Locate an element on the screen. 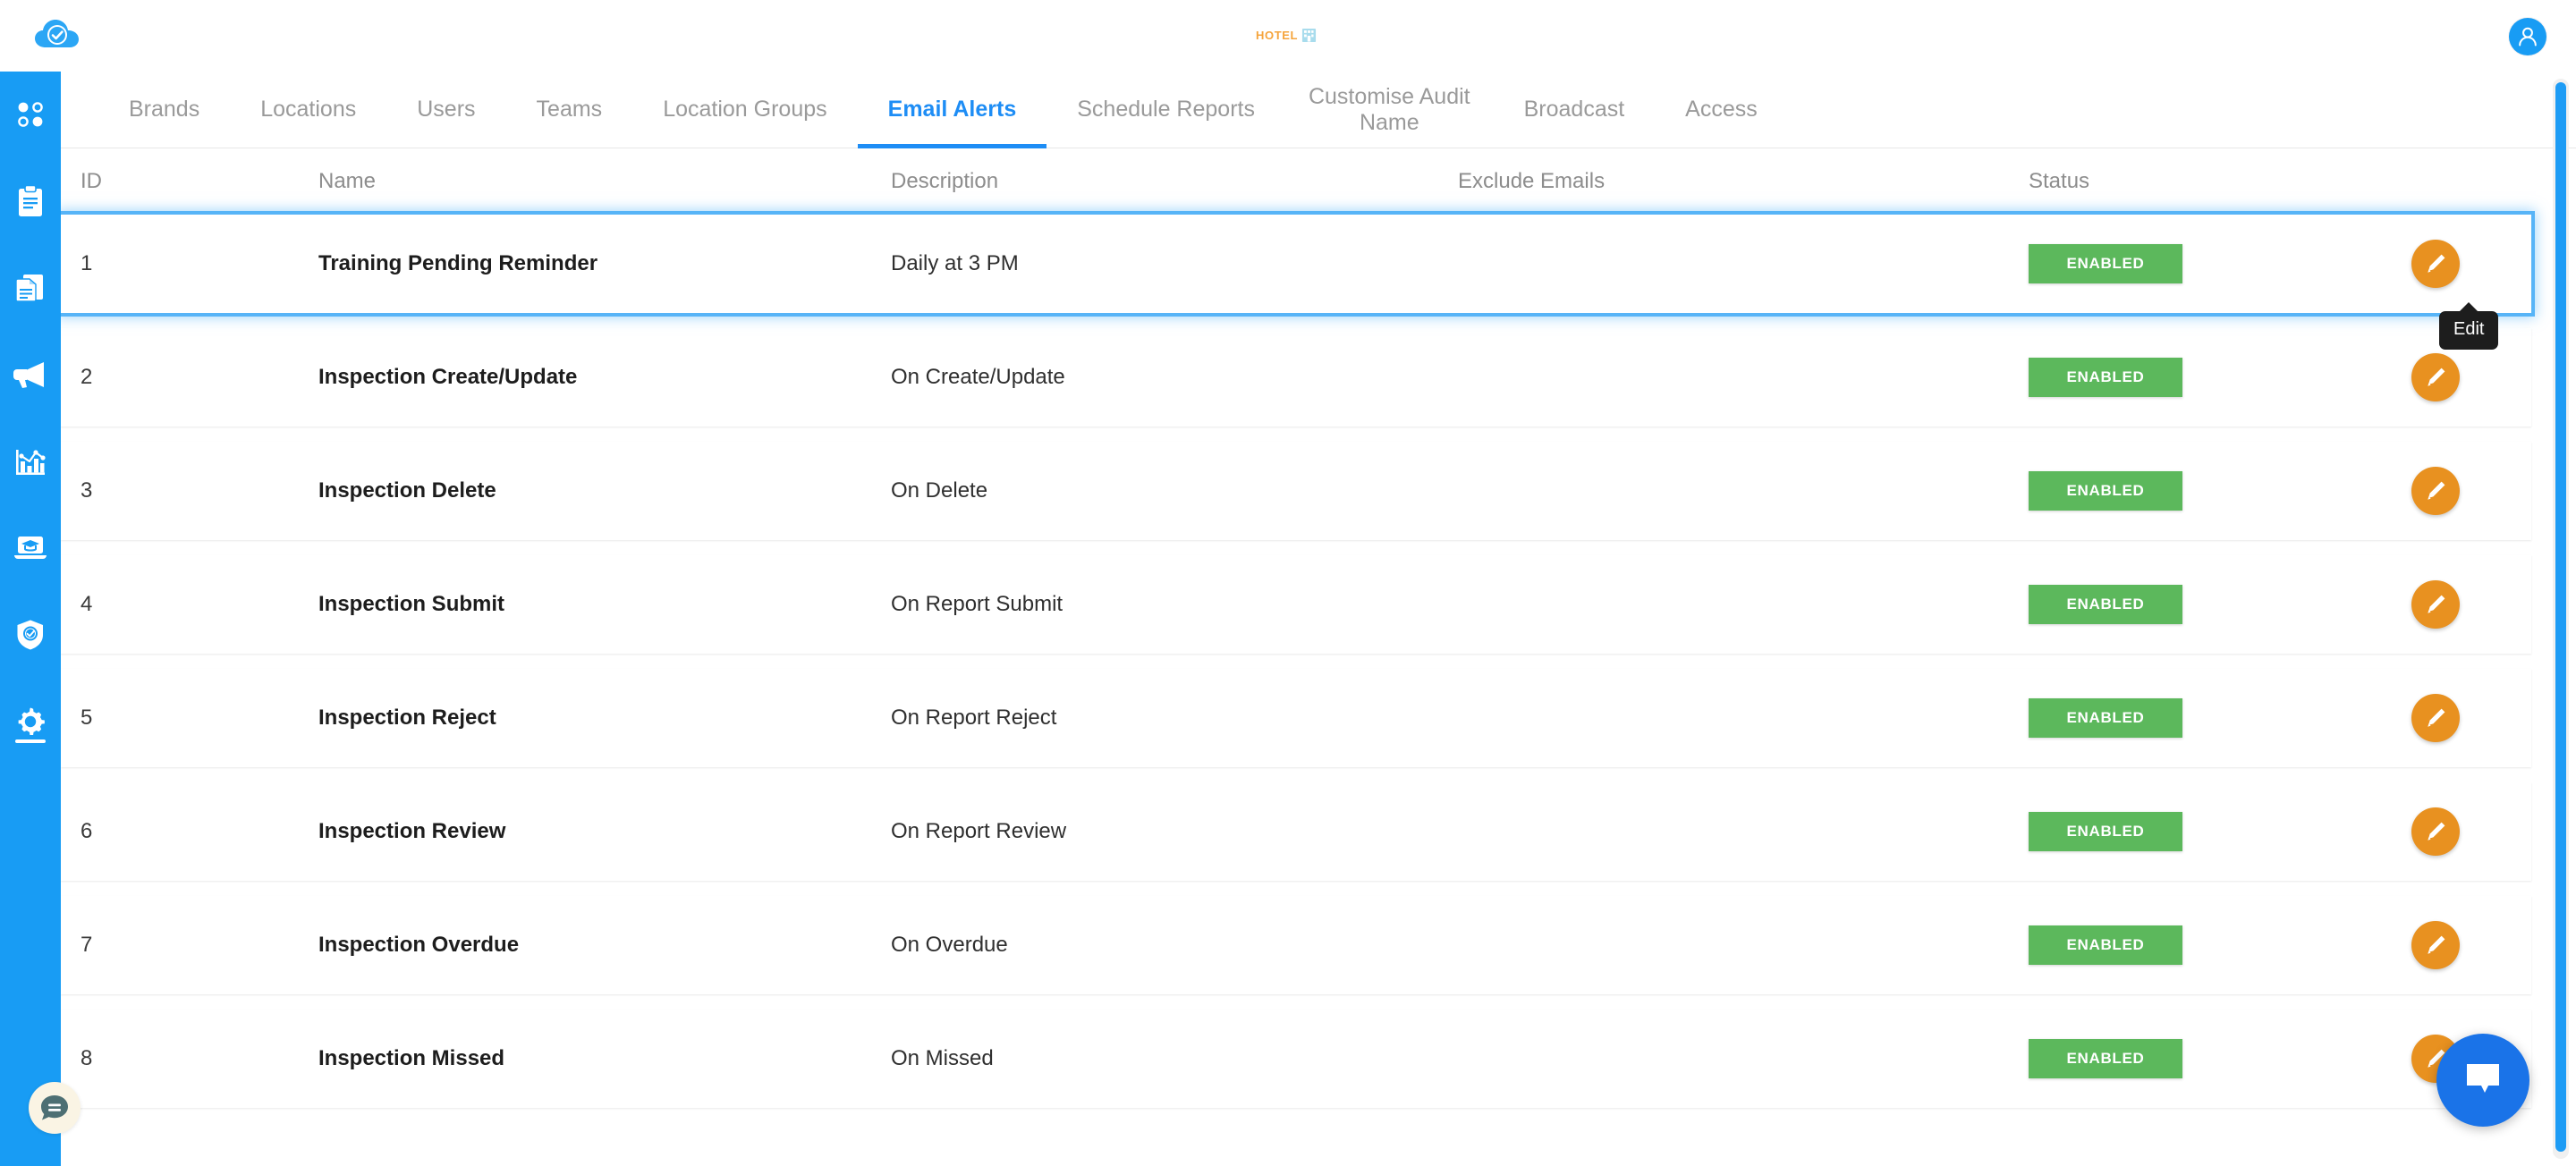 The image size is (2576, 1166). gear-icon is located at coordinates (31, 721).